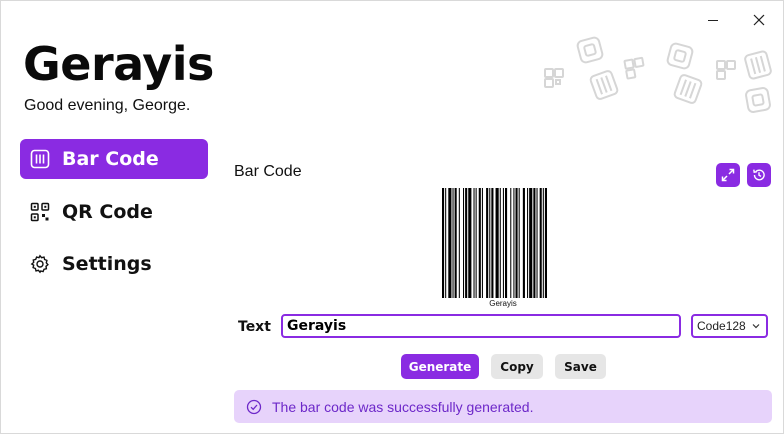  I want to click on greeting-text: Good evening, George., so click(107, 105).